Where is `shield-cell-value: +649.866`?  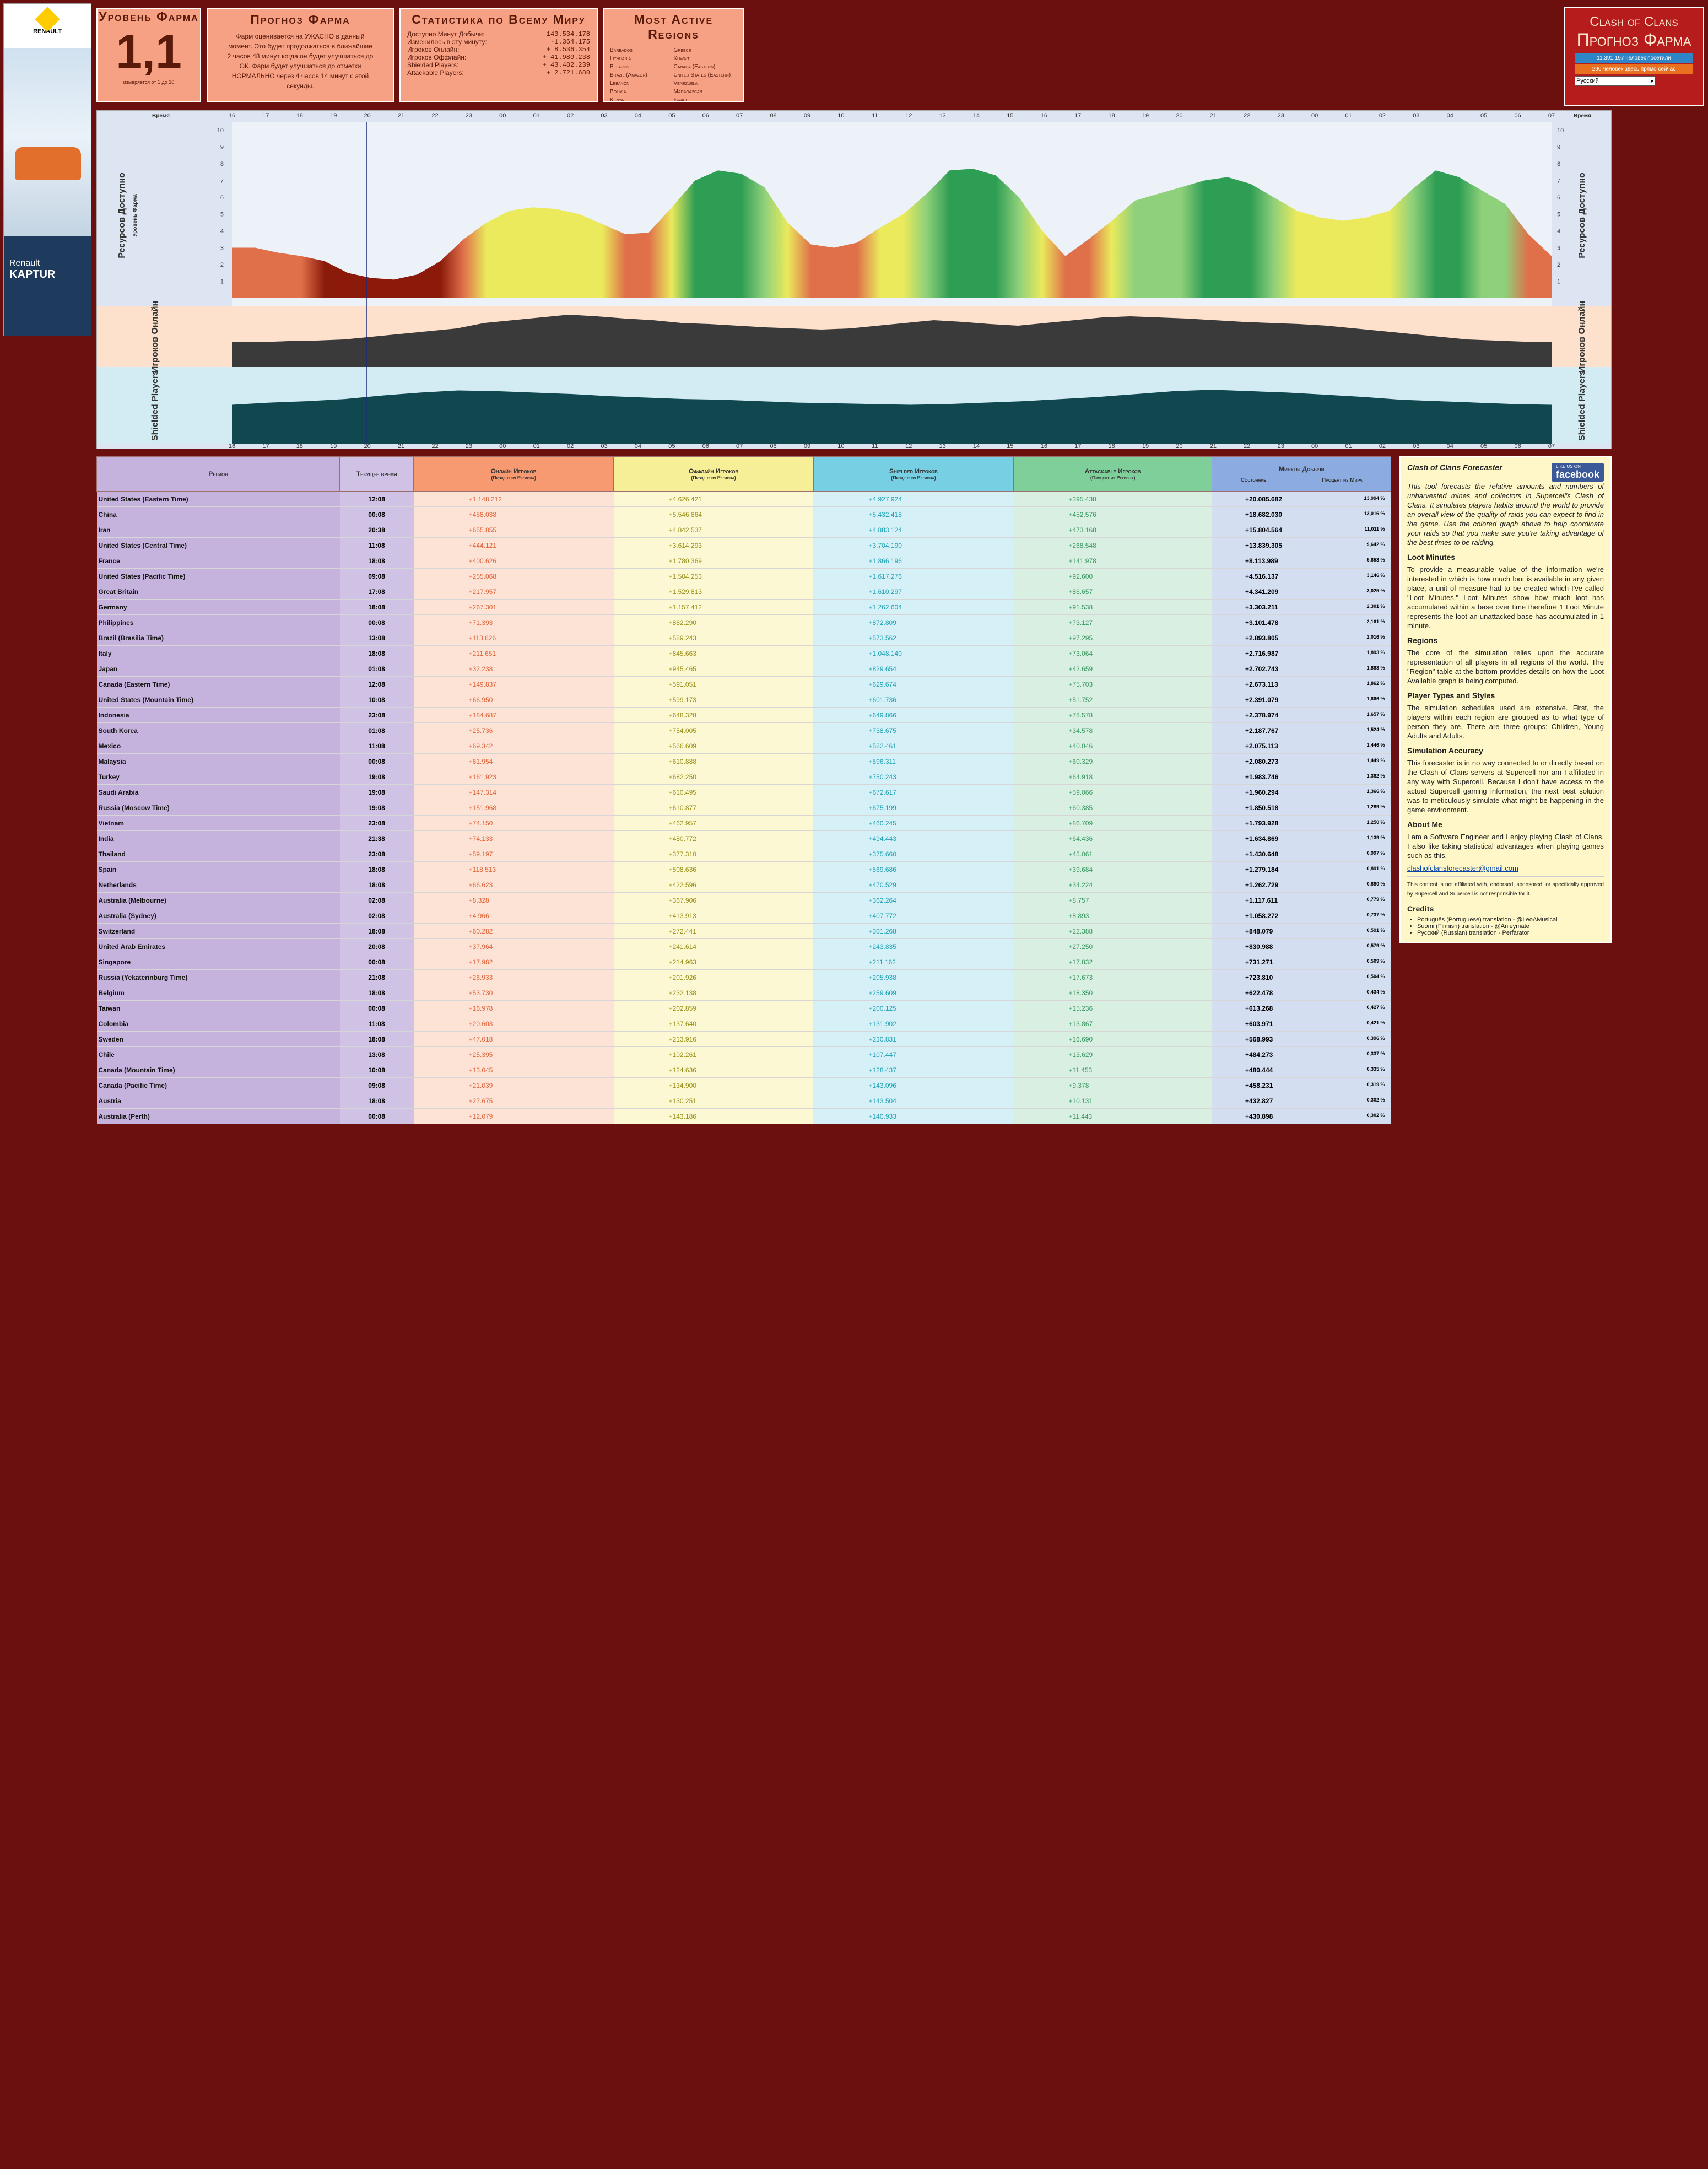 shield-cell-value: +649.866 is located at coordinates (882, 715).